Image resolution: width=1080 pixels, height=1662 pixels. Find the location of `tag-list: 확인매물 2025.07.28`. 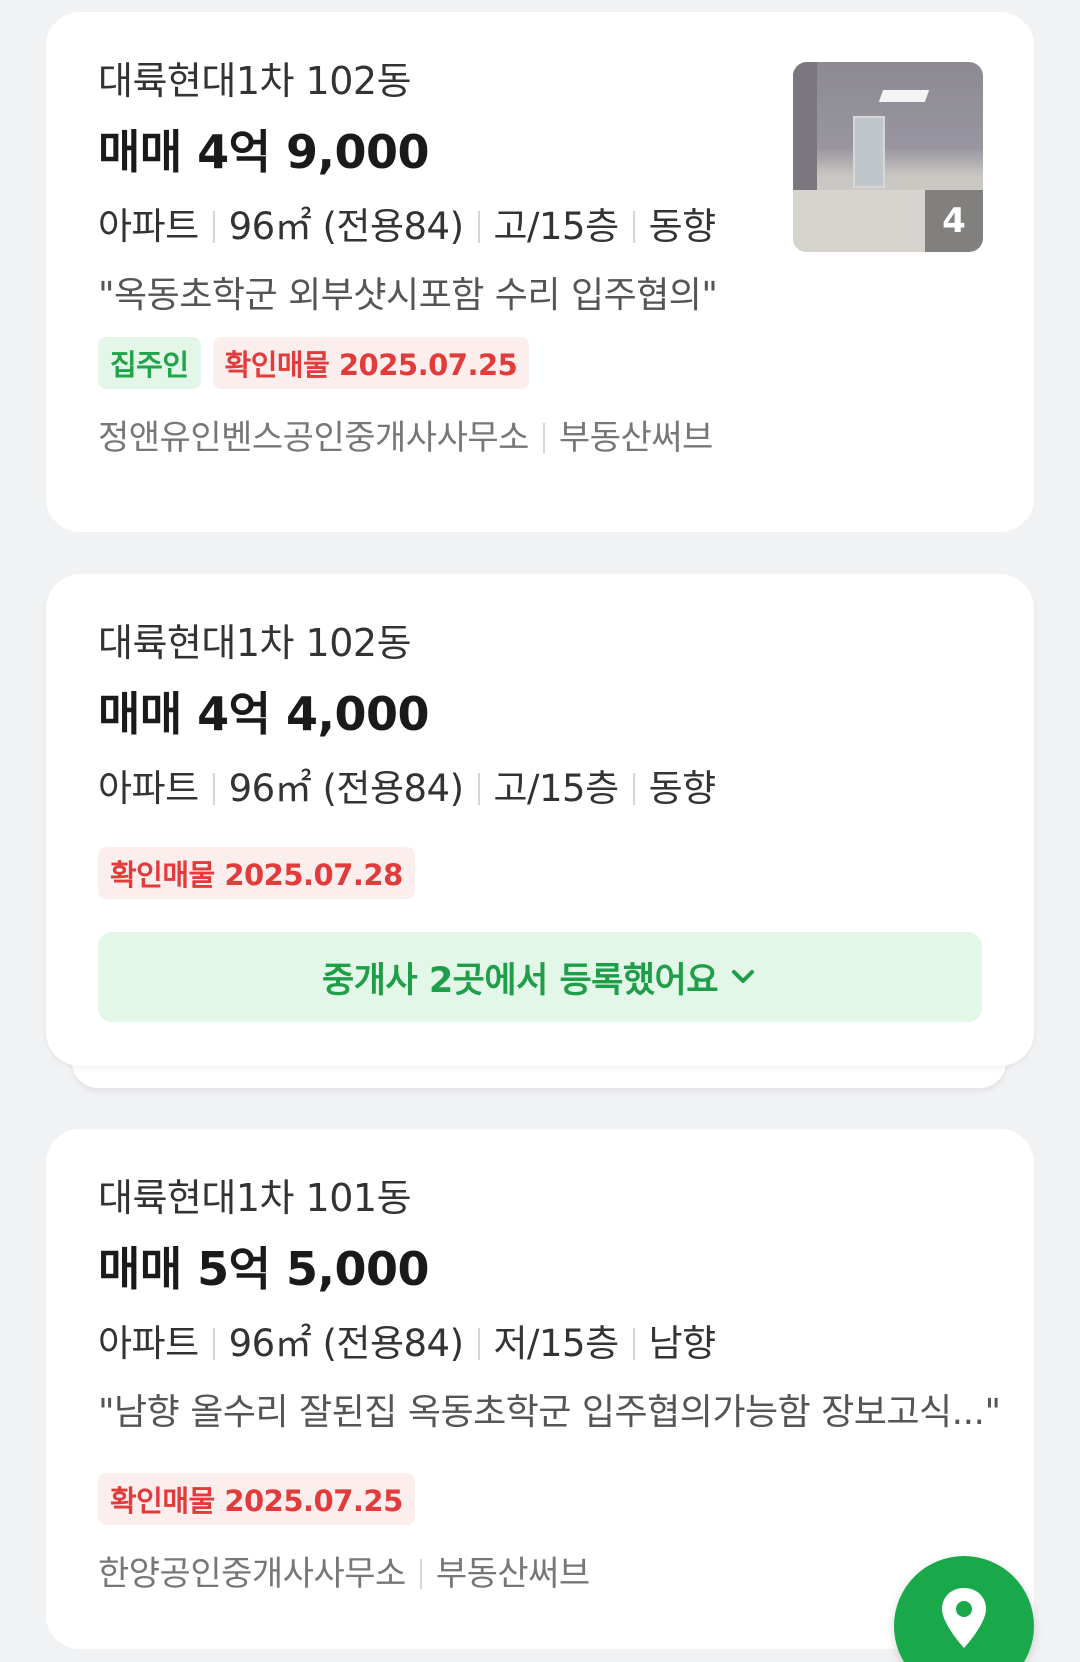

tag-list: 확인매물 2025.07.28 is located at coordinates (256, 873).